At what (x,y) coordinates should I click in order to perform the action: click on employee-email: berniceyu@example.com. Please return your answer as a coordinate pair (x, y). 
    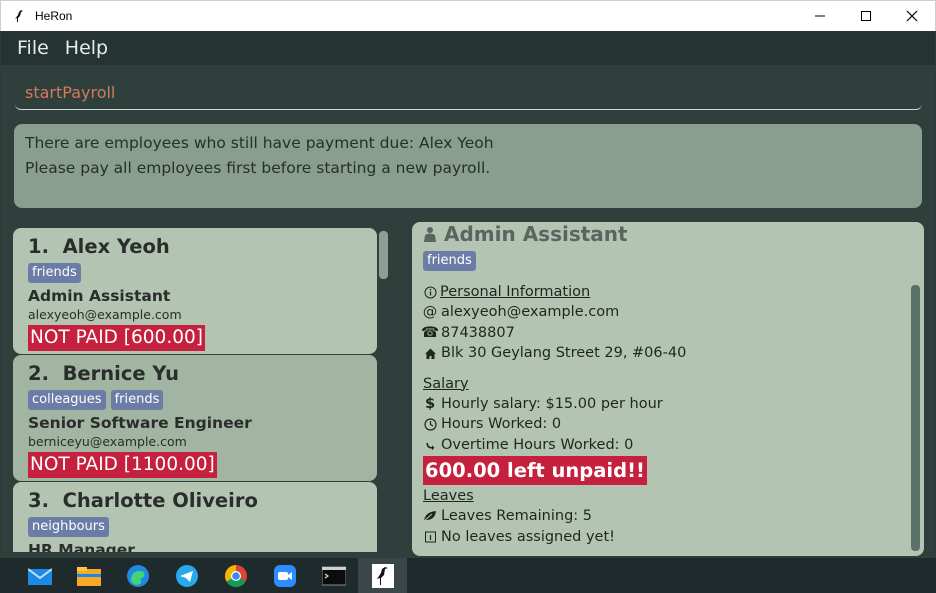
    Looking at the image, I should click on (107, 441).